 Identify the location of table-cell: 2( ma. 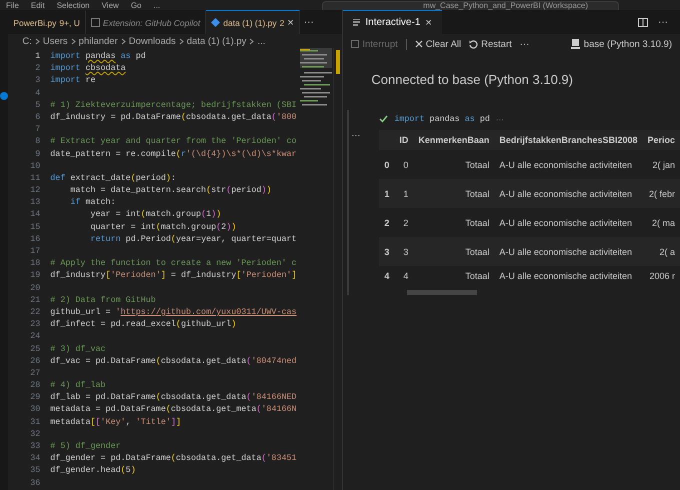
(661, 222).